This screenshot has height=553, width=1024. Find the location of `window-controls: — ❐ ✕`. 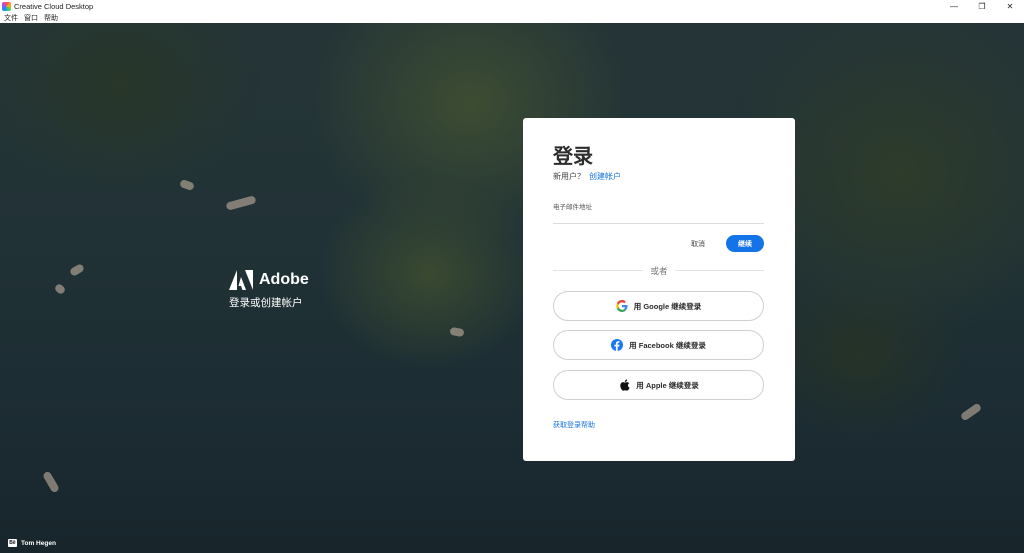

window-controls: — ❐ ✕ is located at coordinates (982, 6).